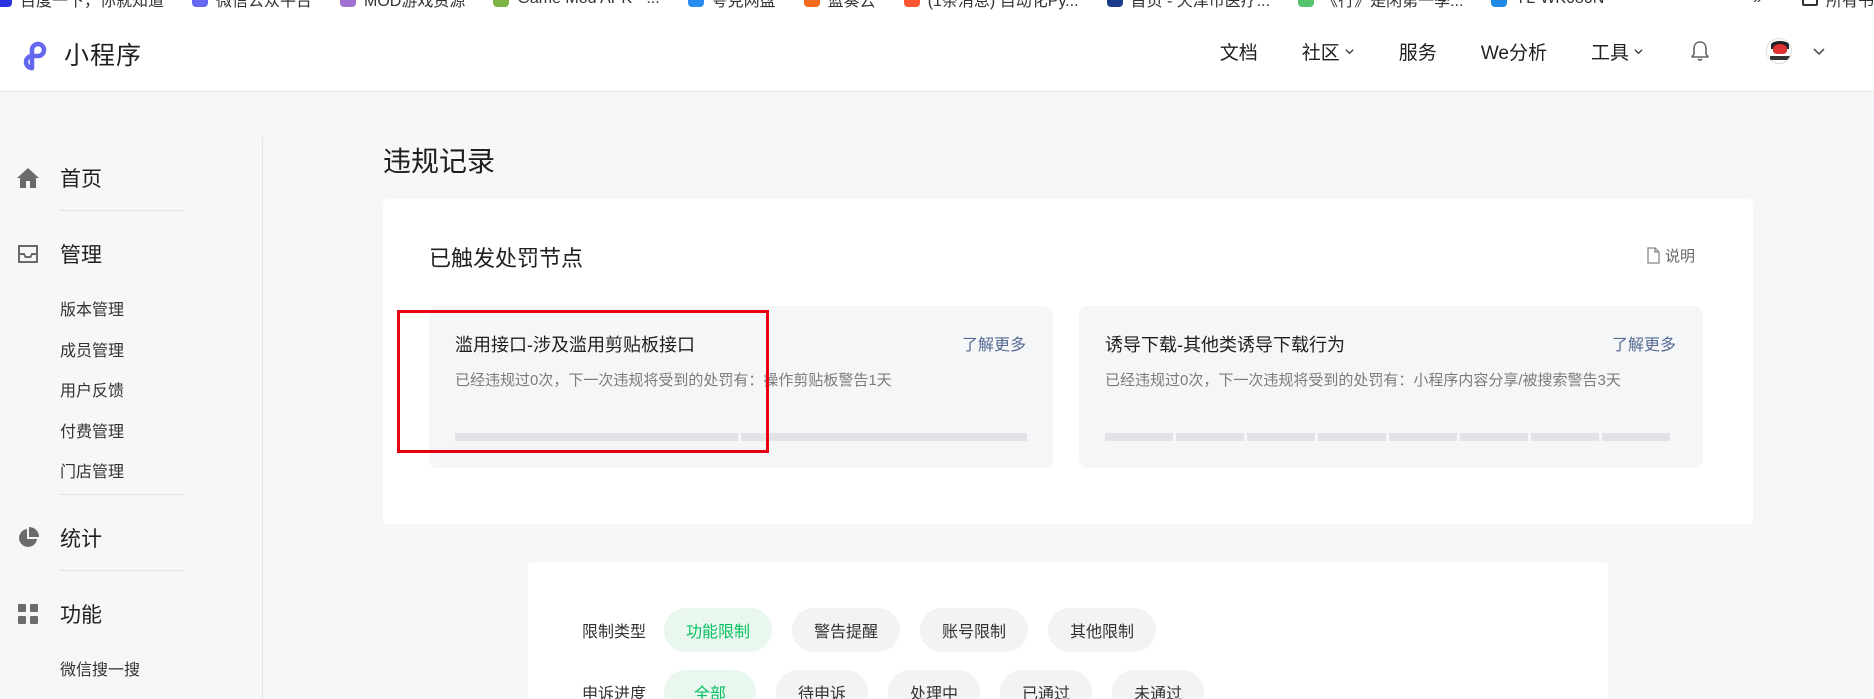 This screenshot has width=1874, height=699. Describe the element at coordinates (911, 3) in the screenshot. I see `csdn-icon` at that location.